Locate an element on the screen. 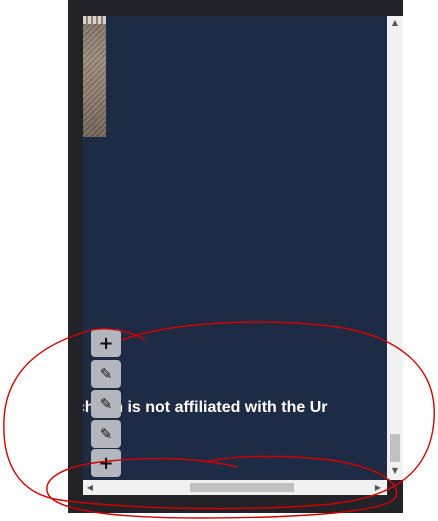  footer-disclaimer: echaun is not affiliated with the Ur is located at coordinates (205, 407).